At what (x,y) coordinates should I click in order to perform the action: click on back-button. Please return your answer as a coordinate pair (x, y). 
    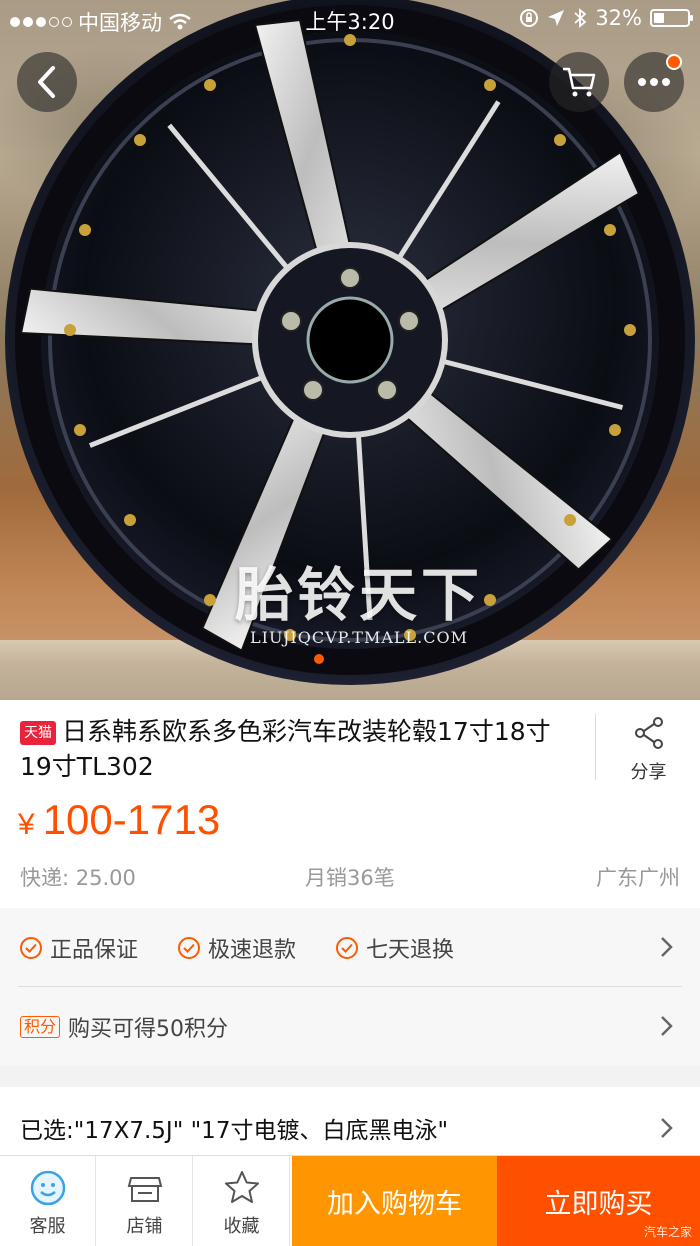
    Looking at the image, I should click on (47, 82).